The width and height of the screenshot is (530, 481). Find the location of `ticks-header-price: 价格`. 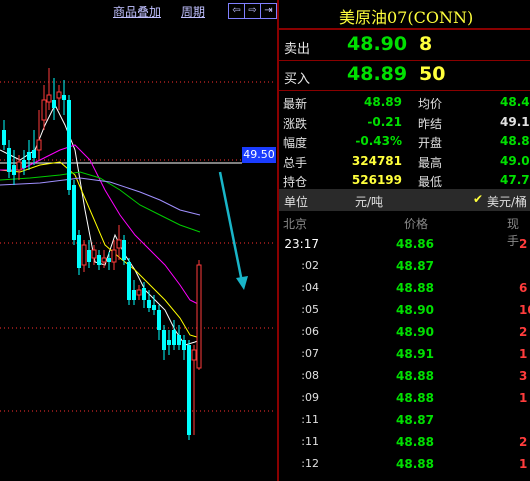

ticks-header-price: 价格 is located at coordinates (416, 224).